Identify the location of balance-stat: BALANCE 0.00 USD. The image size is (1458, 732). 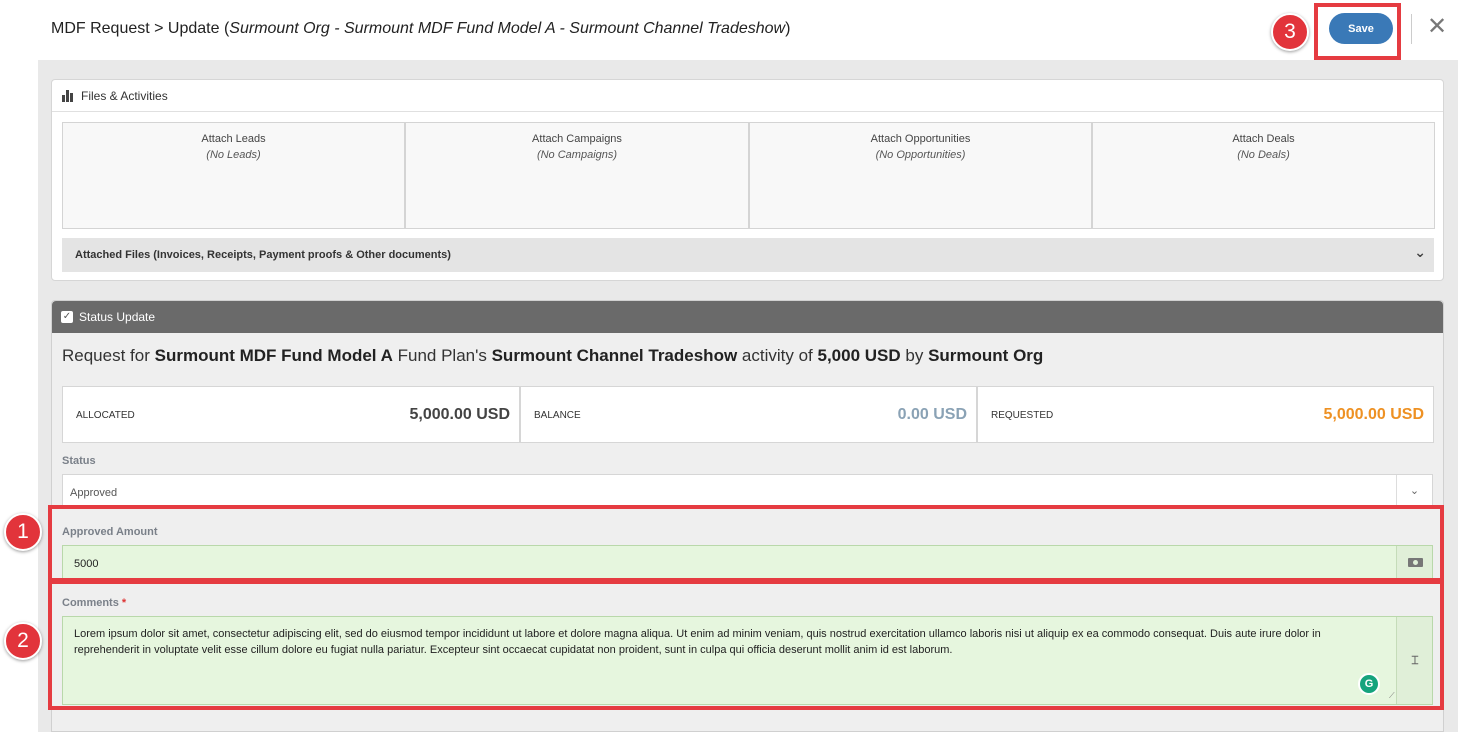
(748, 414).